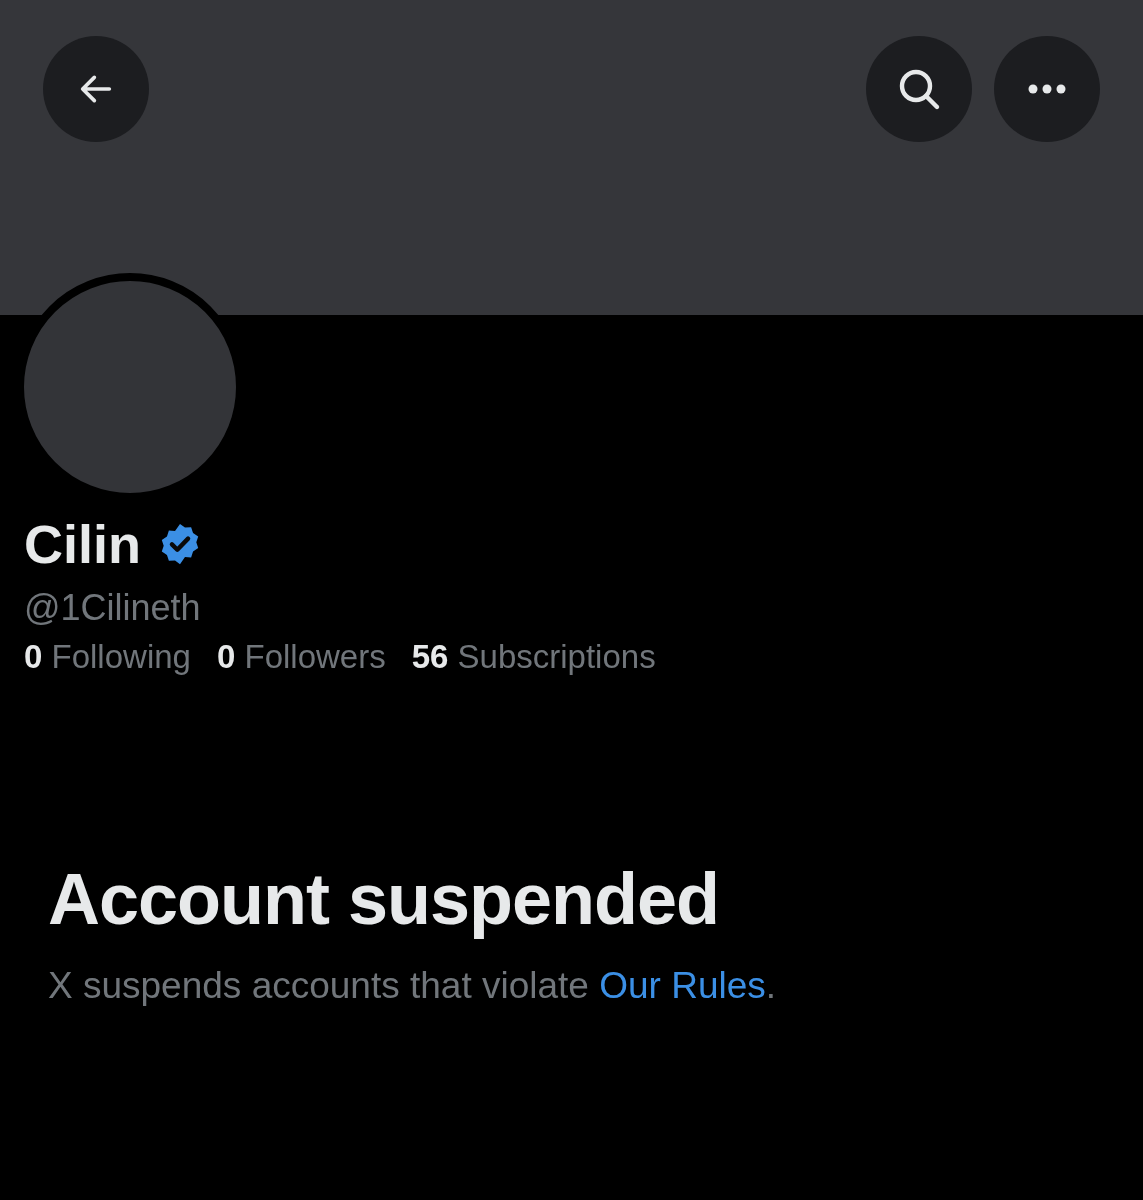  Describe the element at coordinates (301, 657) in the screenshot. I see `stat-link: 0 Followers` at that location.